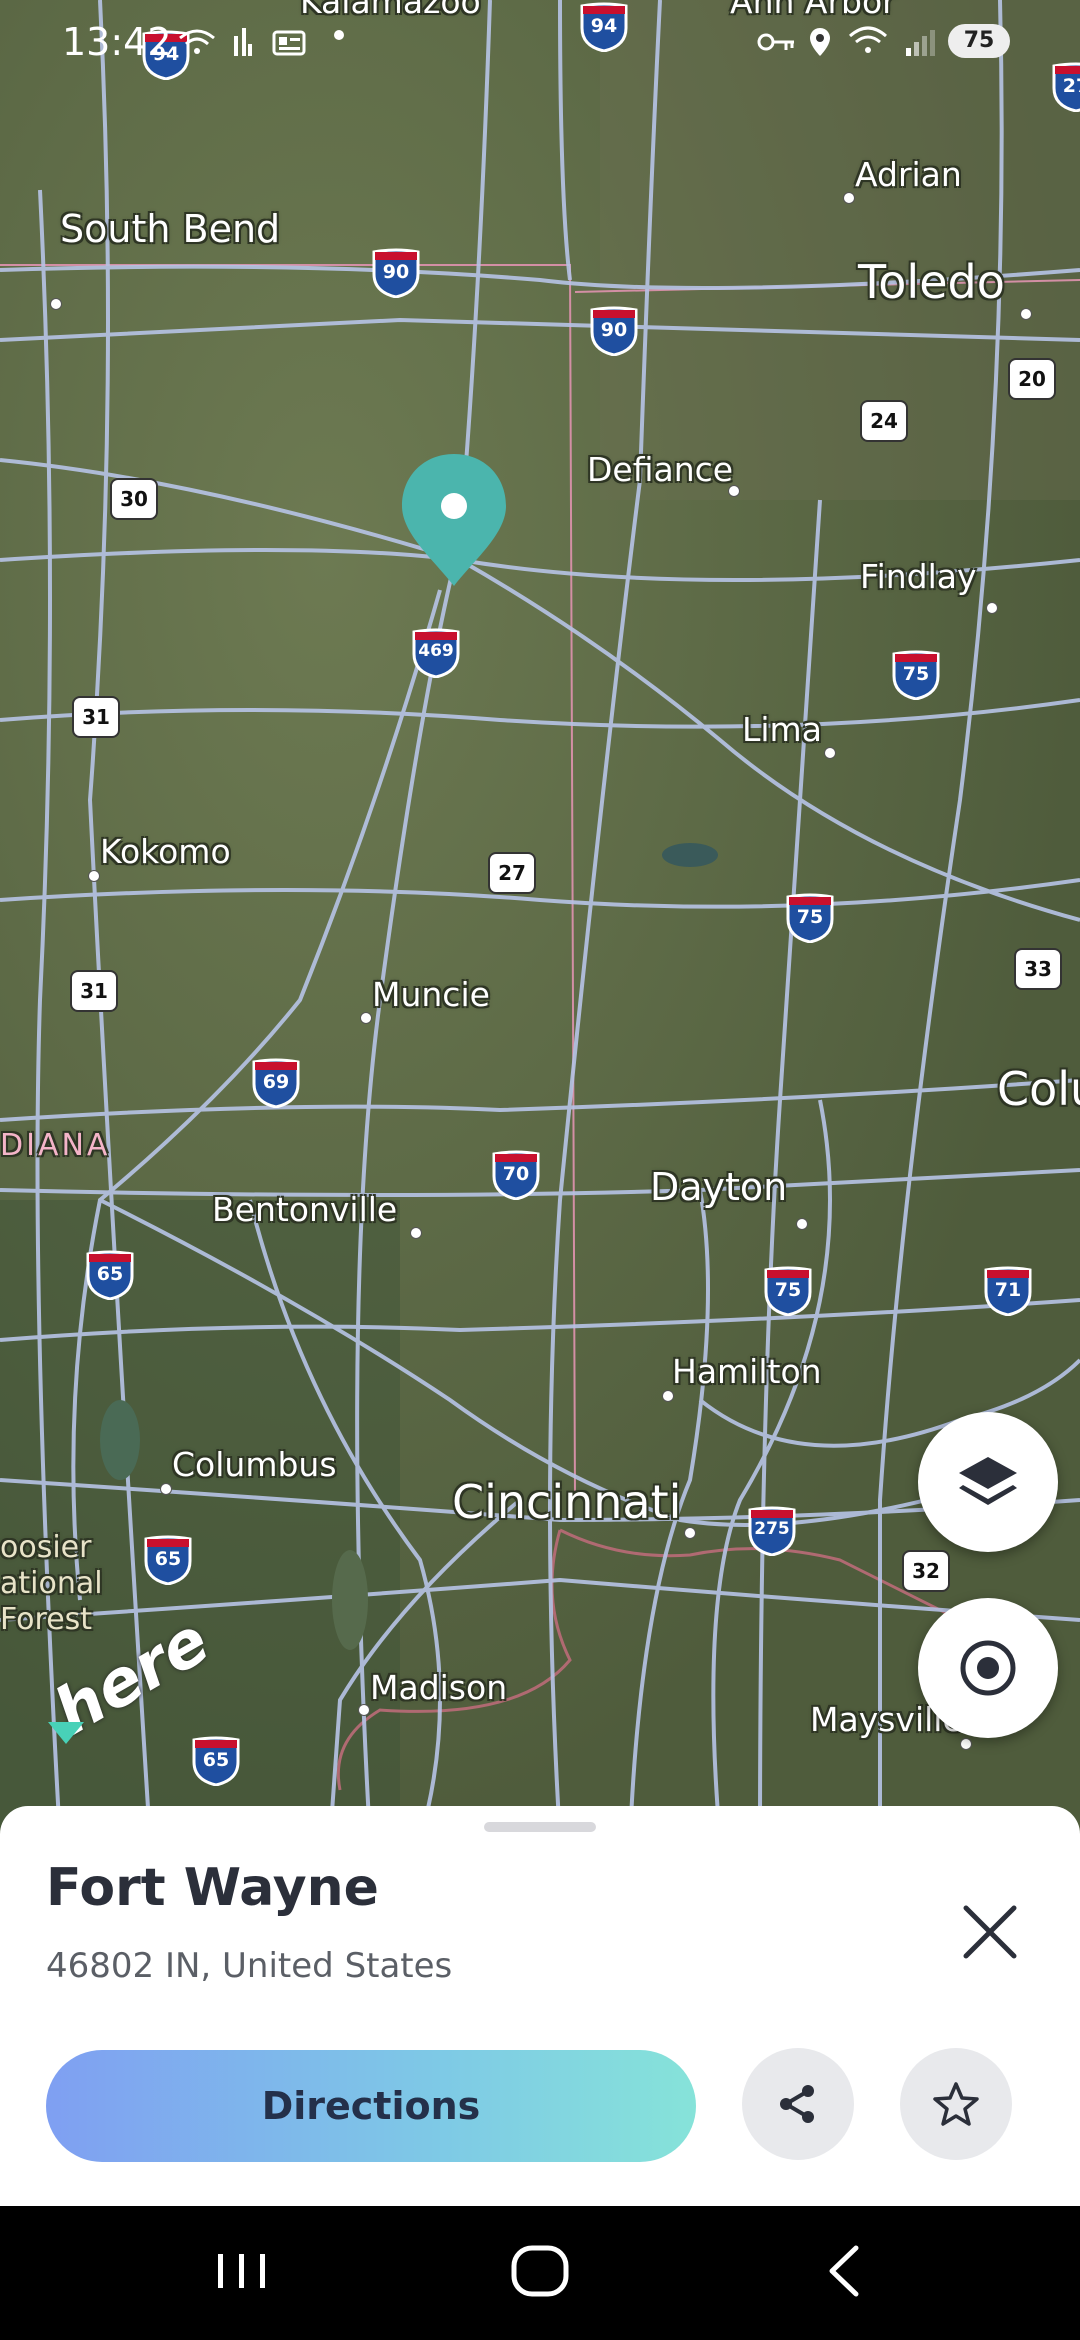 Image resolution: width=1080 pixels, height=2340 pixels. I want to click on us-highway-marker: 27, so click(512, 873).